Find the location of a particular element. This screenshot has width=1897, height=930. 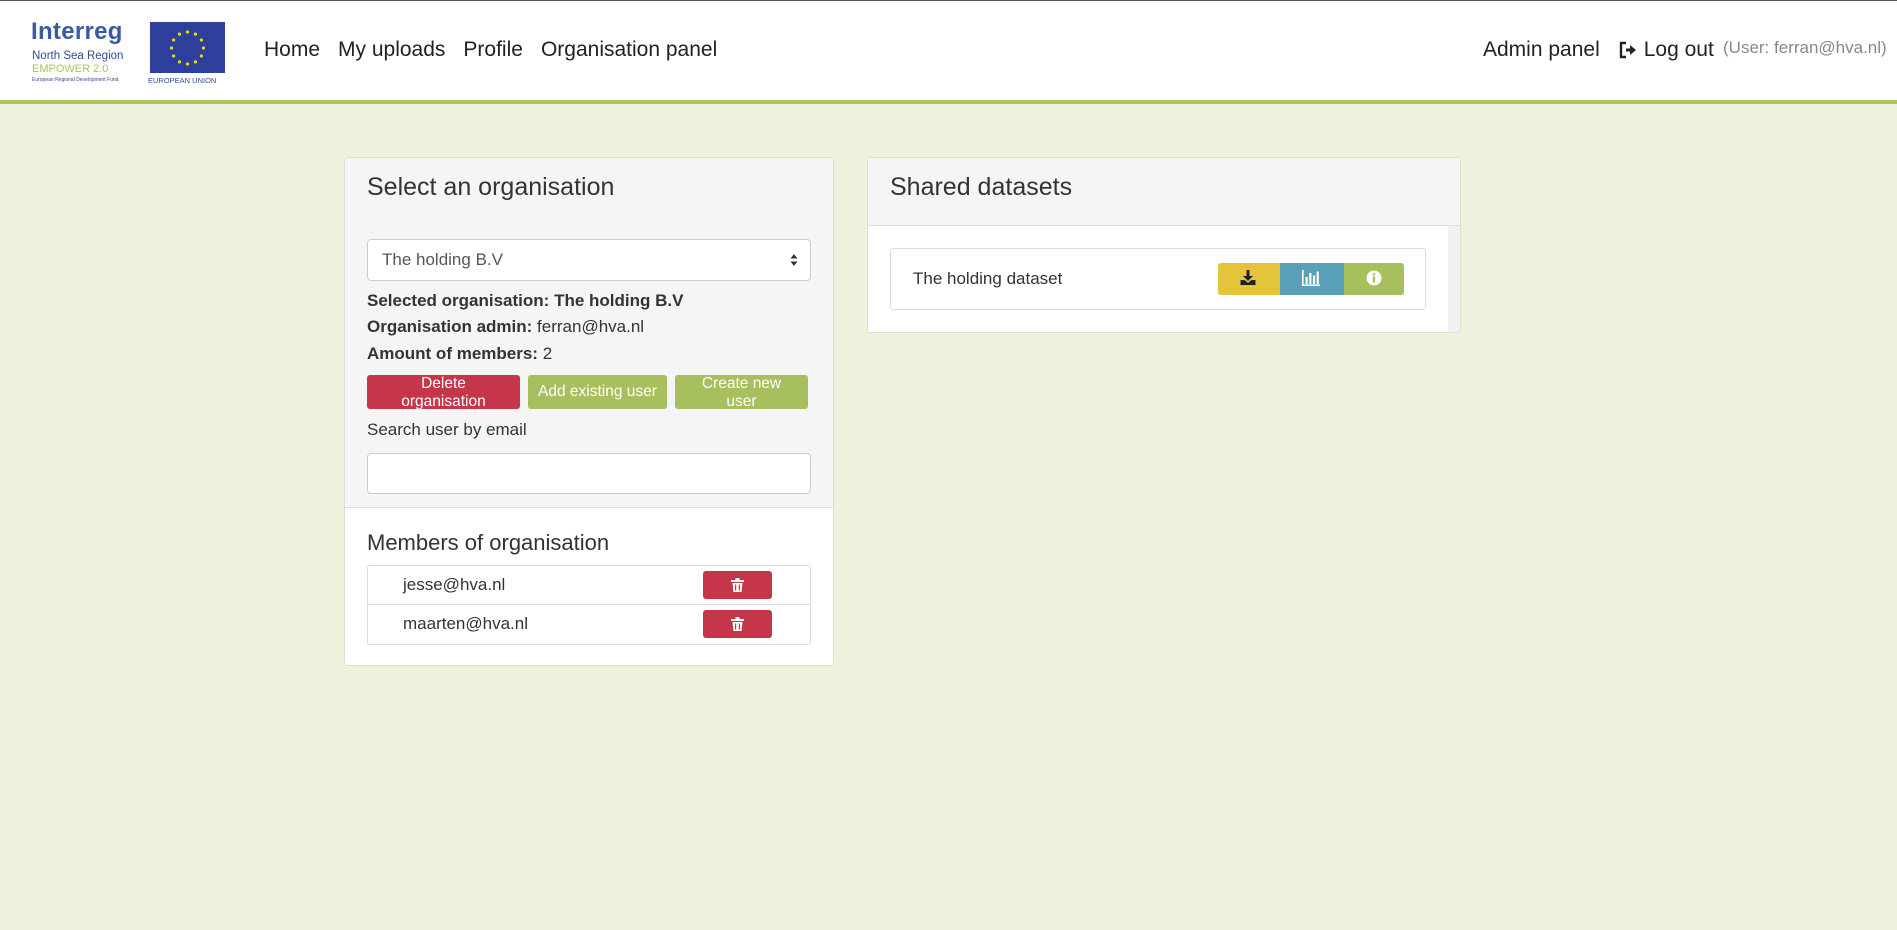

info-circle-icon is located at coordinates (1374, 278).